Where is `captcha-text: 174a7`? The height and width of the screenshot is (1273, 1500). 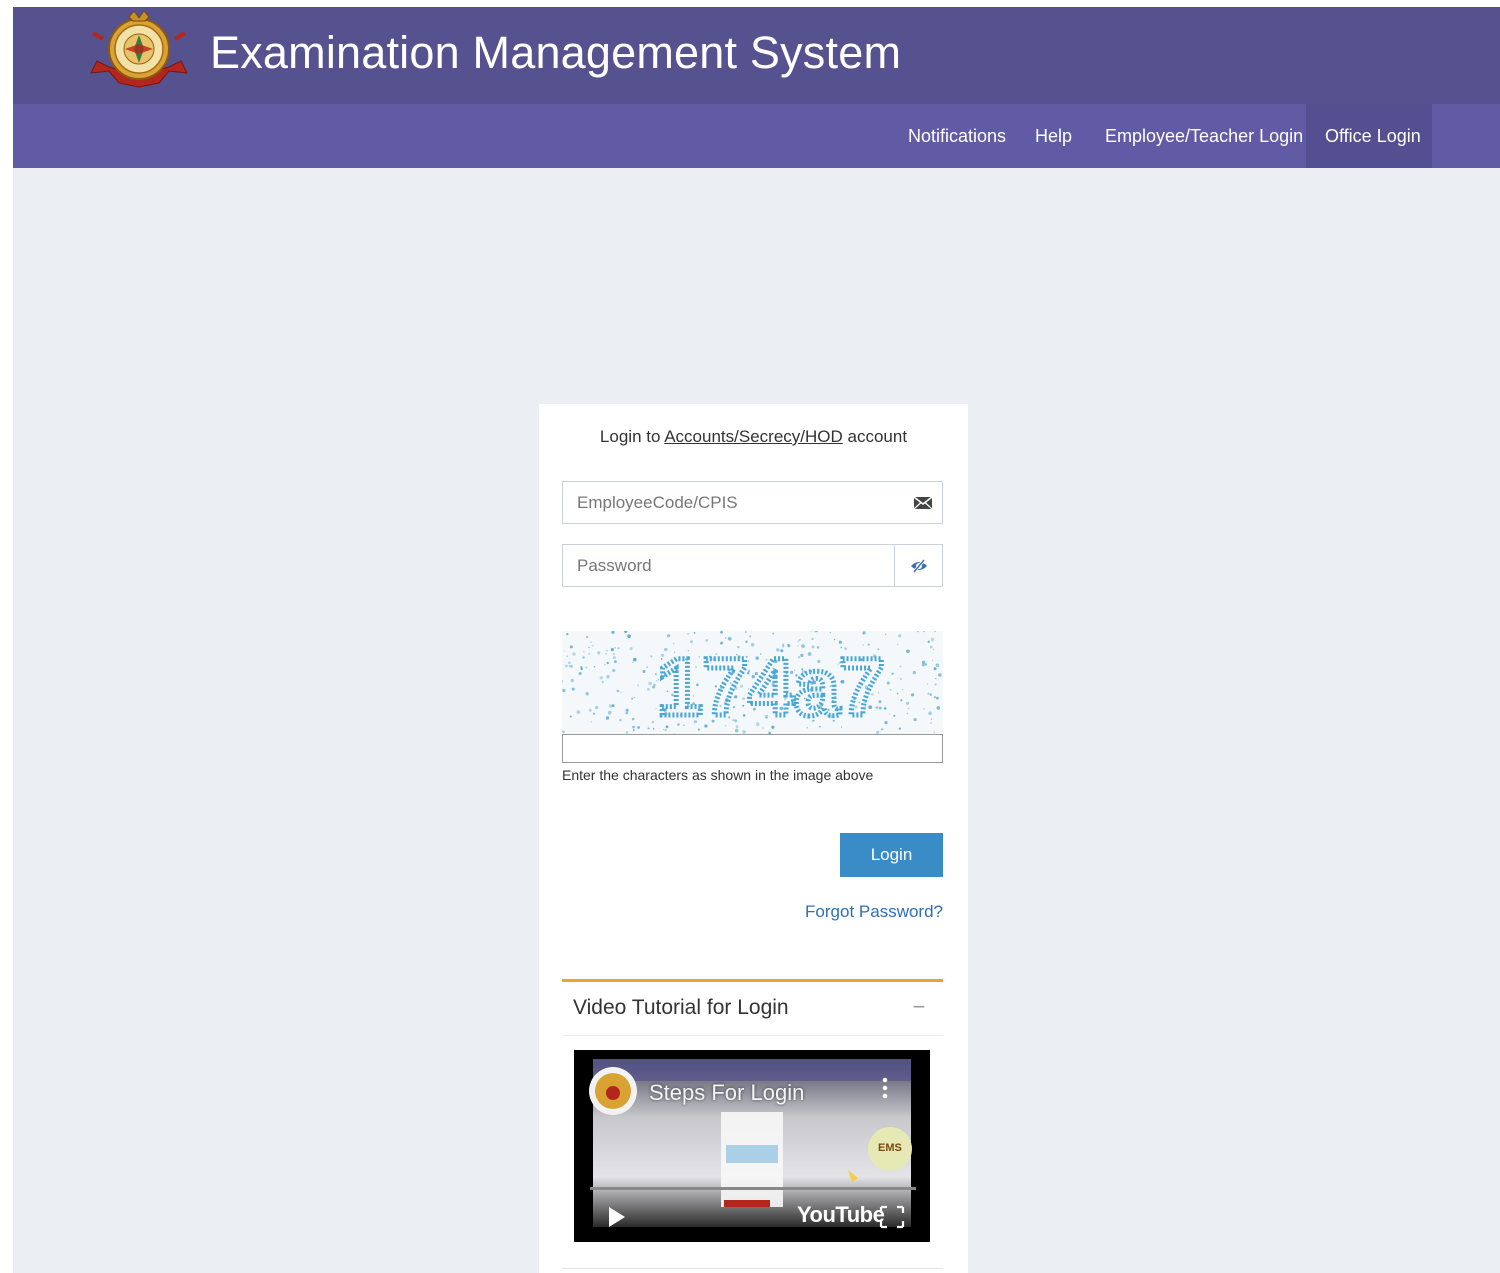 captcha-text: 174a7 is located at coordinates (771, 687).